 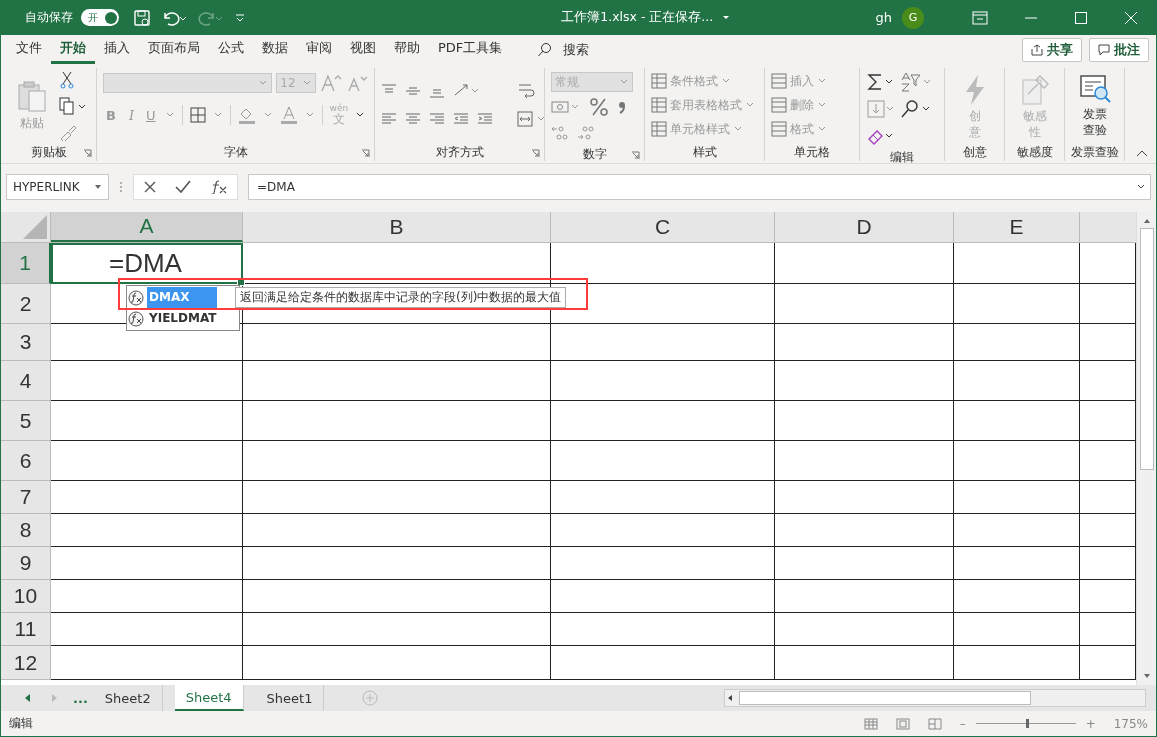 I want to click on horizontal-scrollbar, so click(x=935, y=698).